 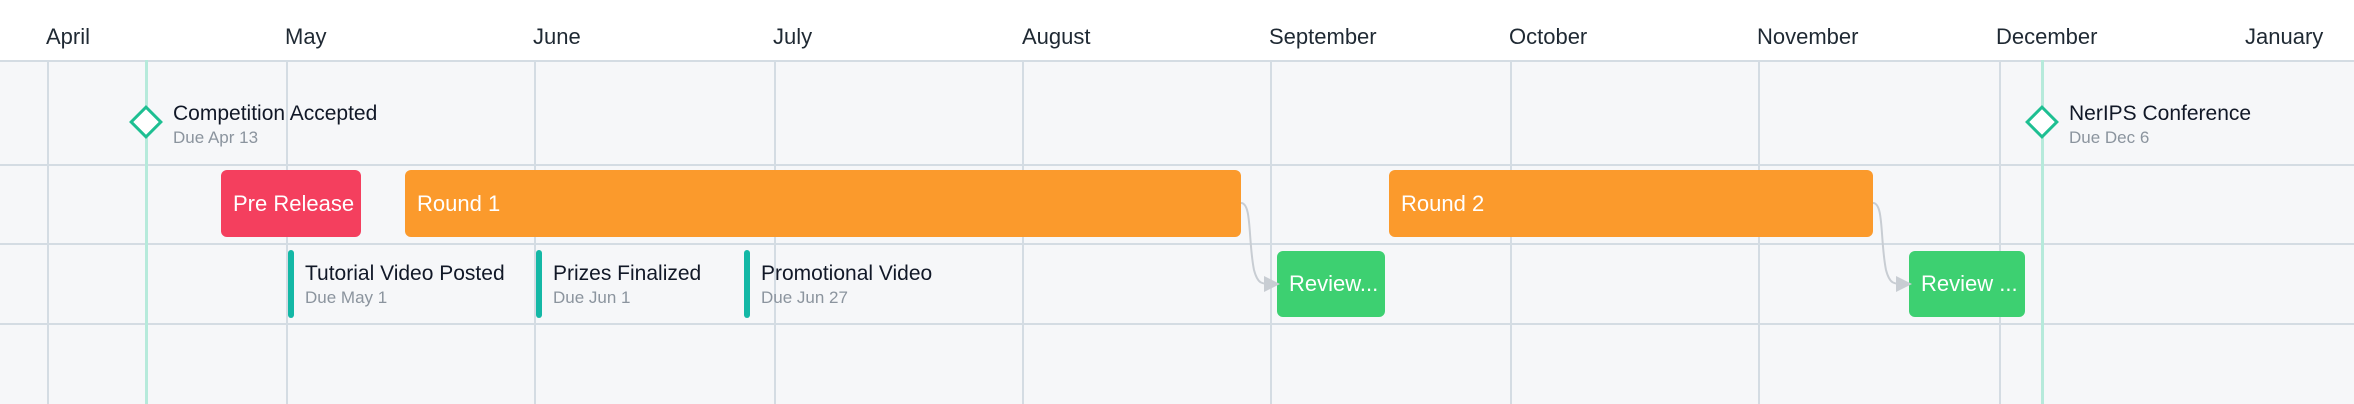 What do you see at coordinates (2047, 36) in the screenshot?
I see `month-label-december: December` at bounding box center [2047, 36].